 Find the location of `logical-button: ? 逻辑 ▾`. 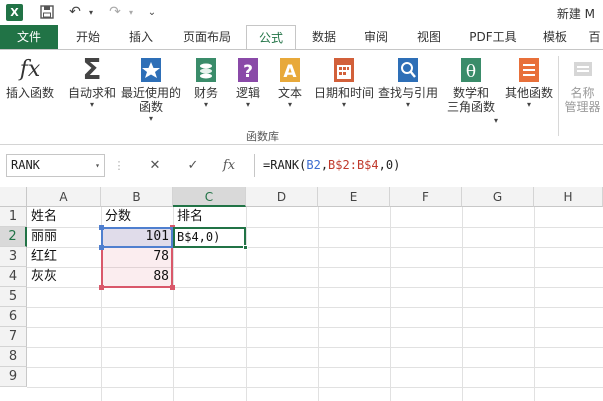

logical-button: ? 逻辑 ▾ is located at coordinates (248, 90).